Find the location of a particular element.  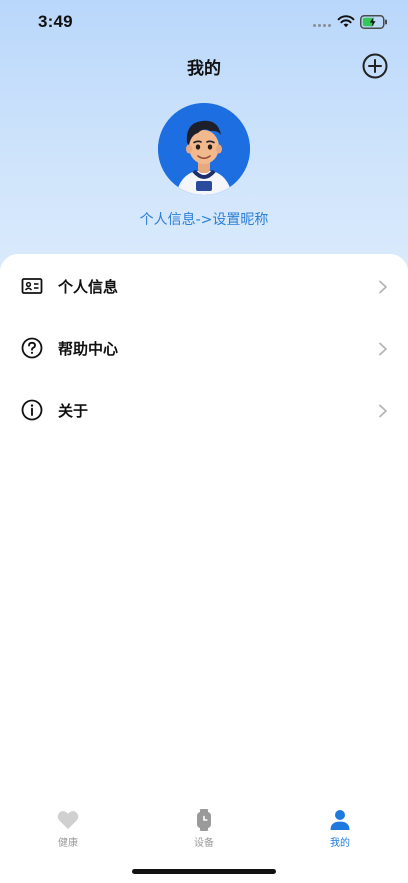

id-card-icon is located at coordinates (32, 286).